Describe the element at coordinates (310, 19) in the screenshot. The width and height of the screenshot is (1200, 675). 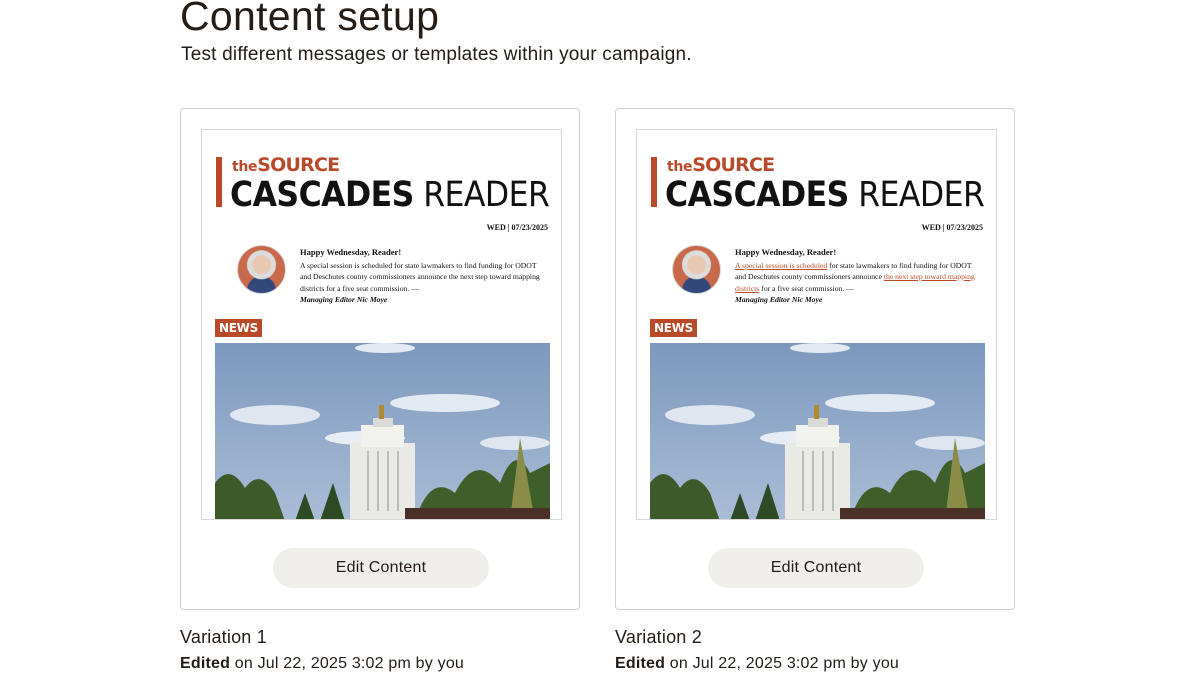
I see `page-title: Content setup` at that location.